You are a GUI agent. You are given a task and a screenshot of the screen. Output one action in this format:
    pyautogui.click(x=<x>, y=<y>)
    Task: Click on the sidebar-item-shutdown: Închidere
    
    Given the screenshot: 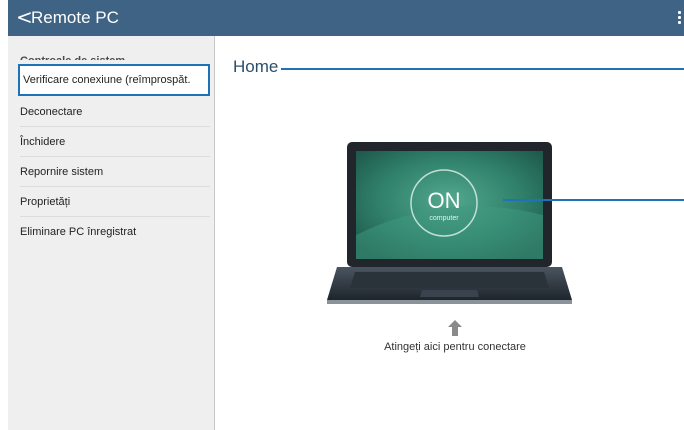 What is the action you would take?
    pyautogui.click(x=115, y=142)
    